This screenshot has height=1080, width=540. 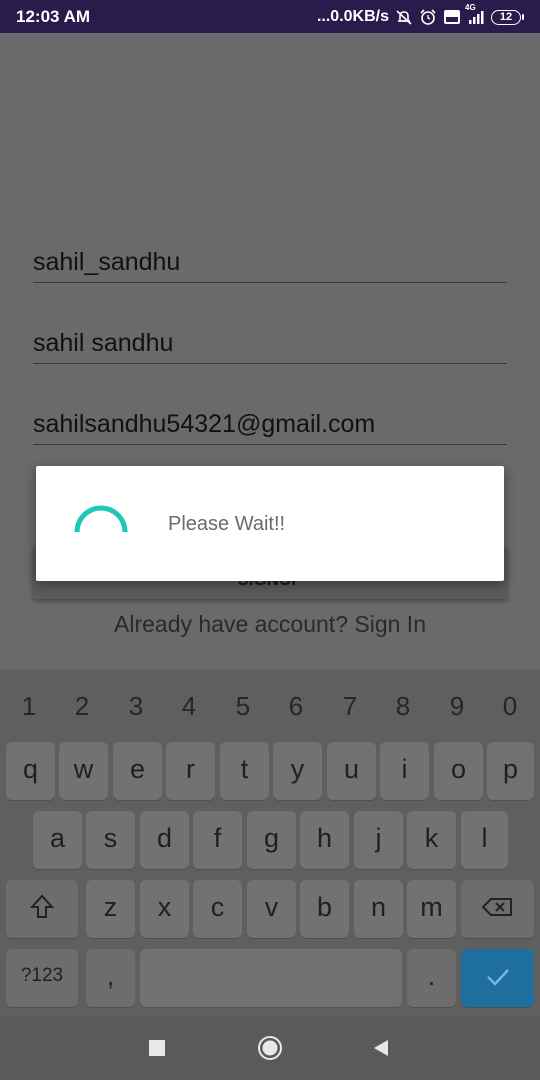 I want to click on network-speed: ...0.0KB/s, so click(x=352, y=16).